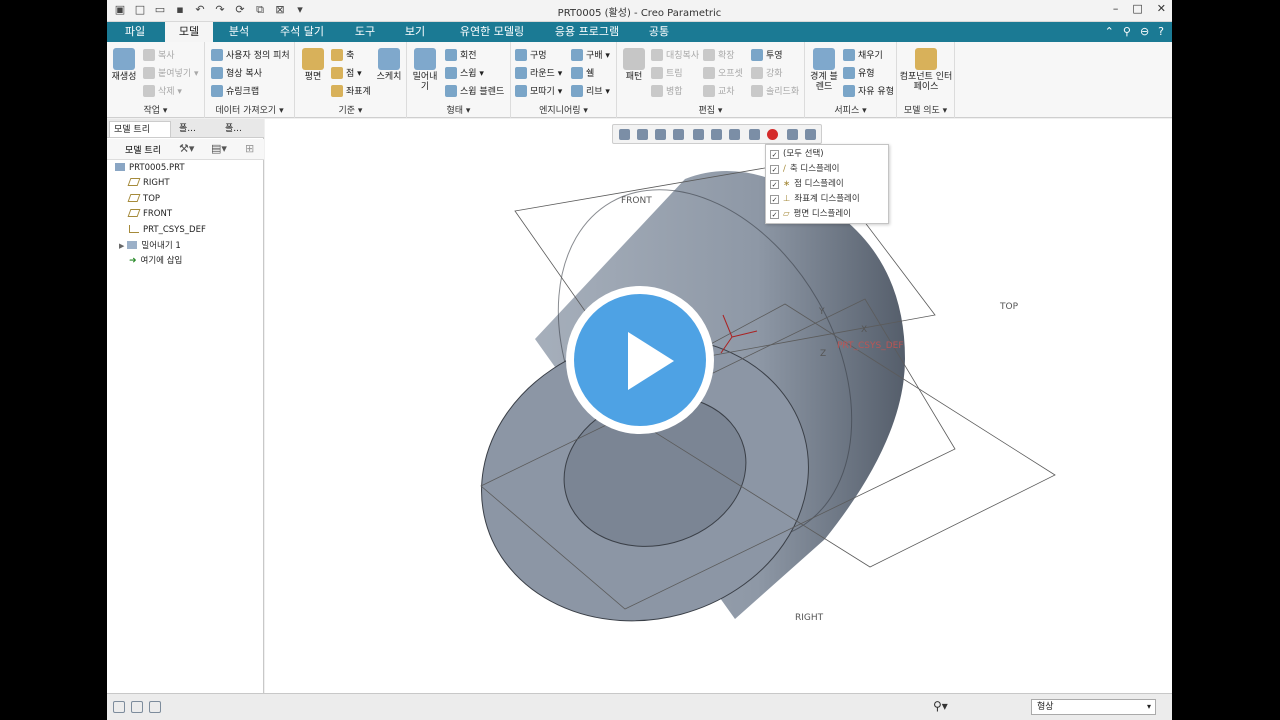 The width and height of the screenshot is (1280, 720). Describe the element at coordinates (137, 707) in the screenshot. I see `show-browser-icon` at that location.